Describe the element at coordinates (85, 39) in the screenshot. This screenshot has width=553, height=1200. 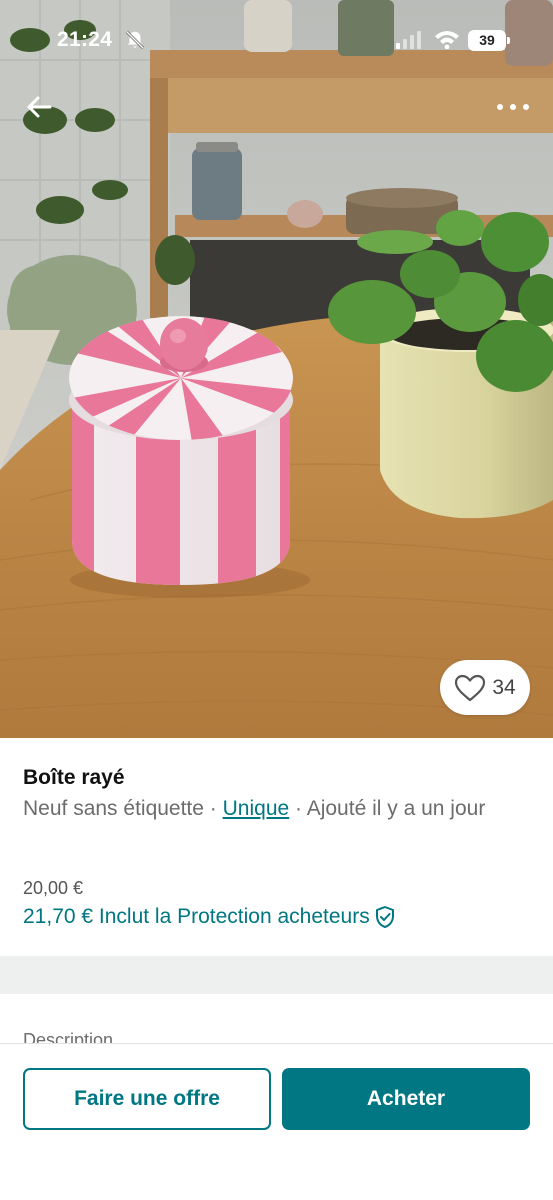
I see `status-time: 21:24` at that location.